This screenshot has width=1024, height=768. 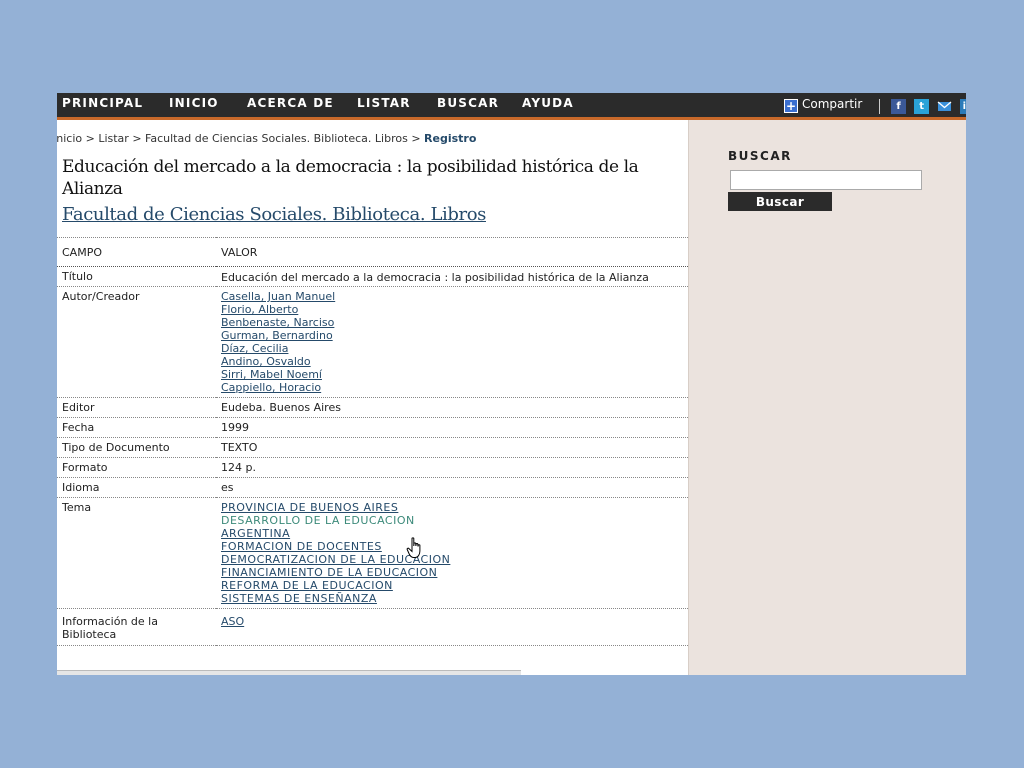 What do you see at coordinates (457, 559) in the screenshot?
I see `subject-link: DEMOCRATIZACION DE LA EDUCACION` at bounding box center [457, 559].